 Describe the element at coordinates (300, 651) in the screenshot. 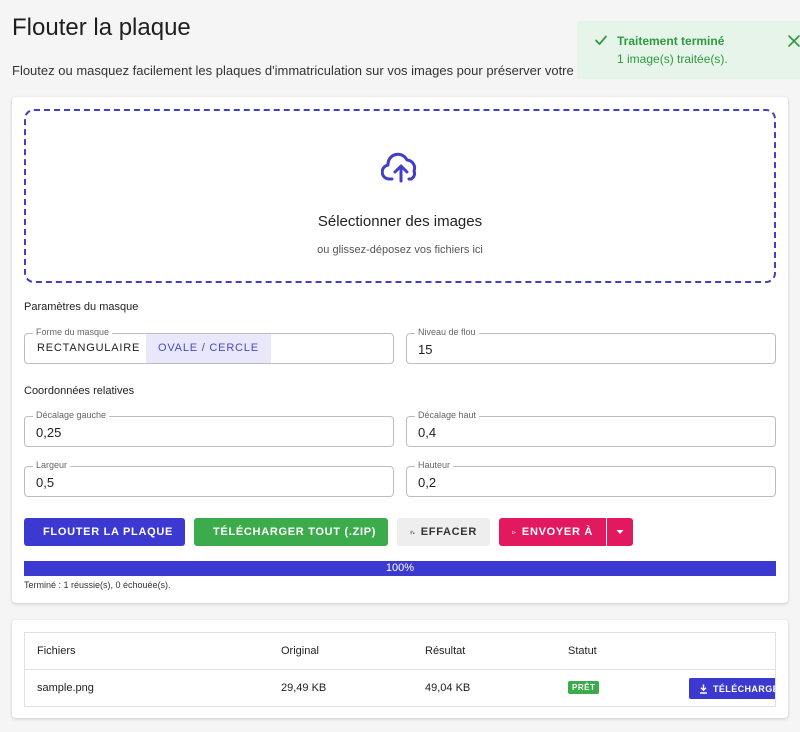

I see `col-header-original: Original` at that location.